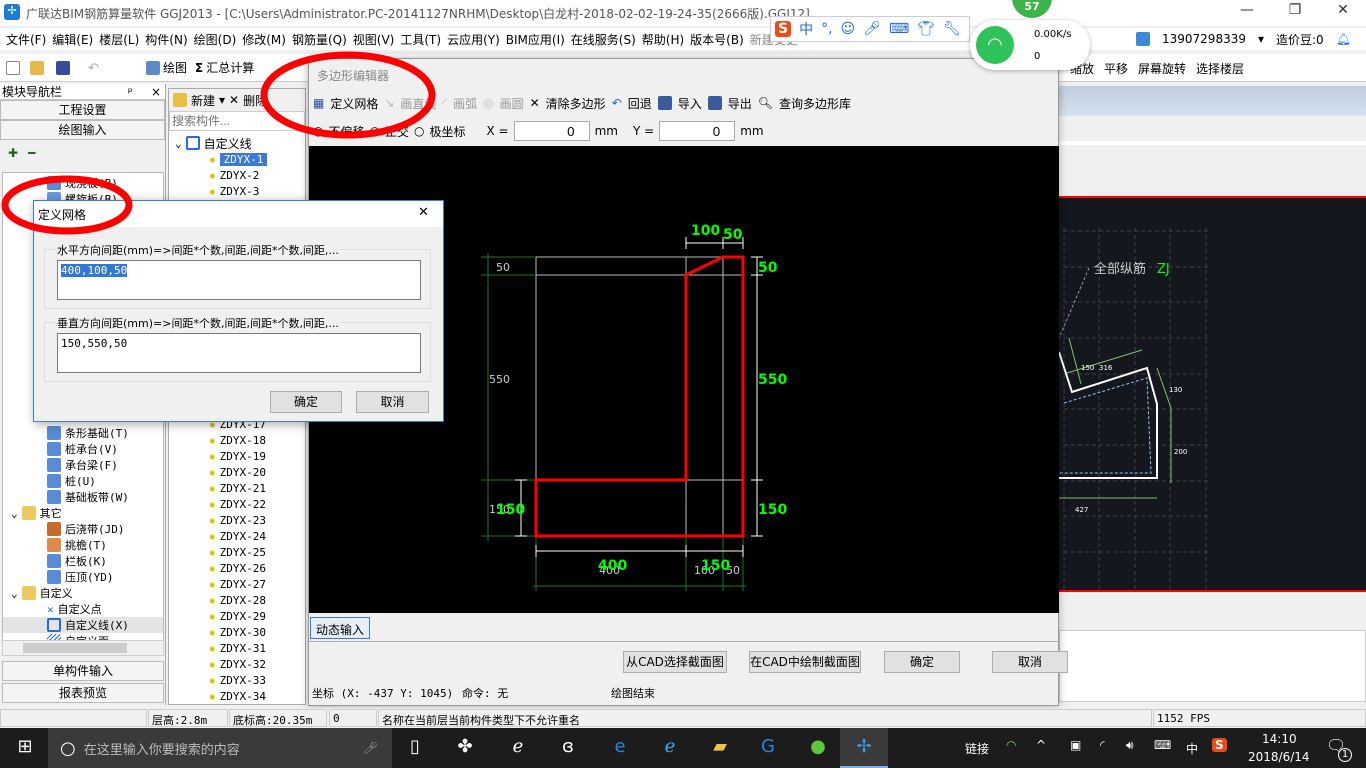 This screenshot has width=1366, height=768. Describe the element at coordinates (306, 402) in the screenshot. I see `grid-ok-button: 确定` at that location.